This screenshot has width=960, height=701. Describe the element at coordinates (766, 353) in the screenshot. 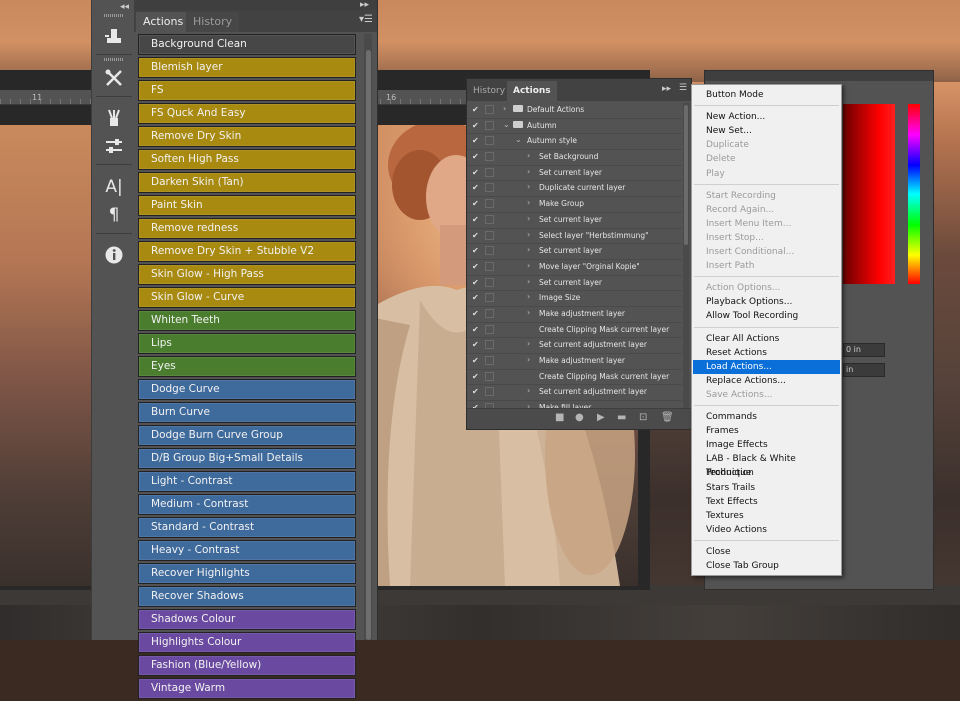

I see `menu-item: Reset Actions` at that location.